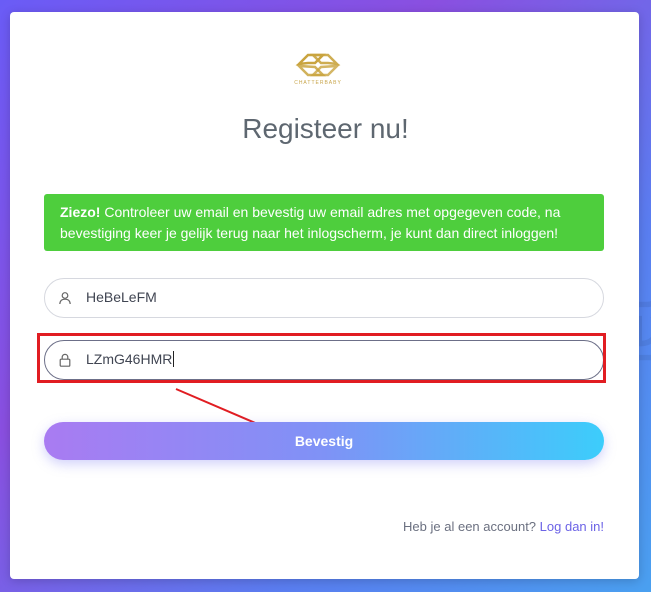 The width and height of the screenshot is (651, 592). I want to click on login-prompt-text: Heb je al een account?, so click(470, 526).